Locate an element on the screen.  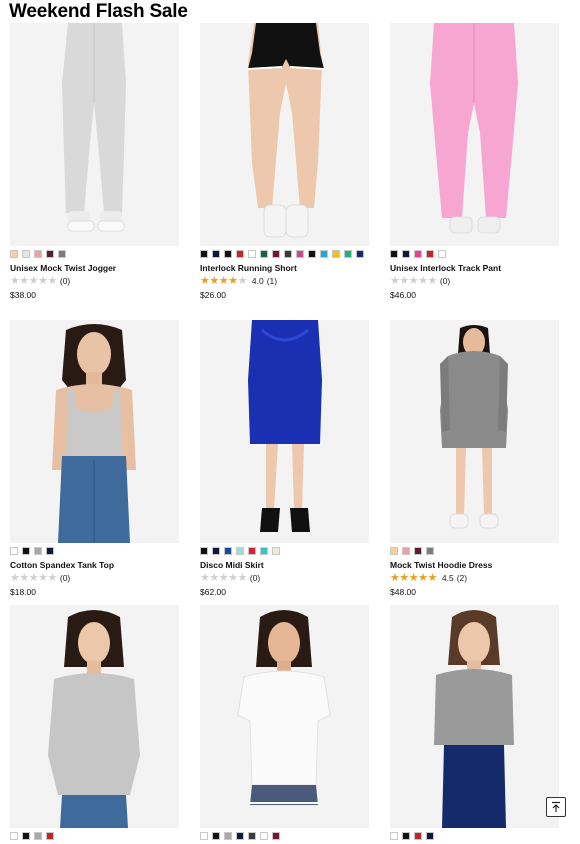
product-rating: ★★★★★ (0) is located at coordinates (284, 578).